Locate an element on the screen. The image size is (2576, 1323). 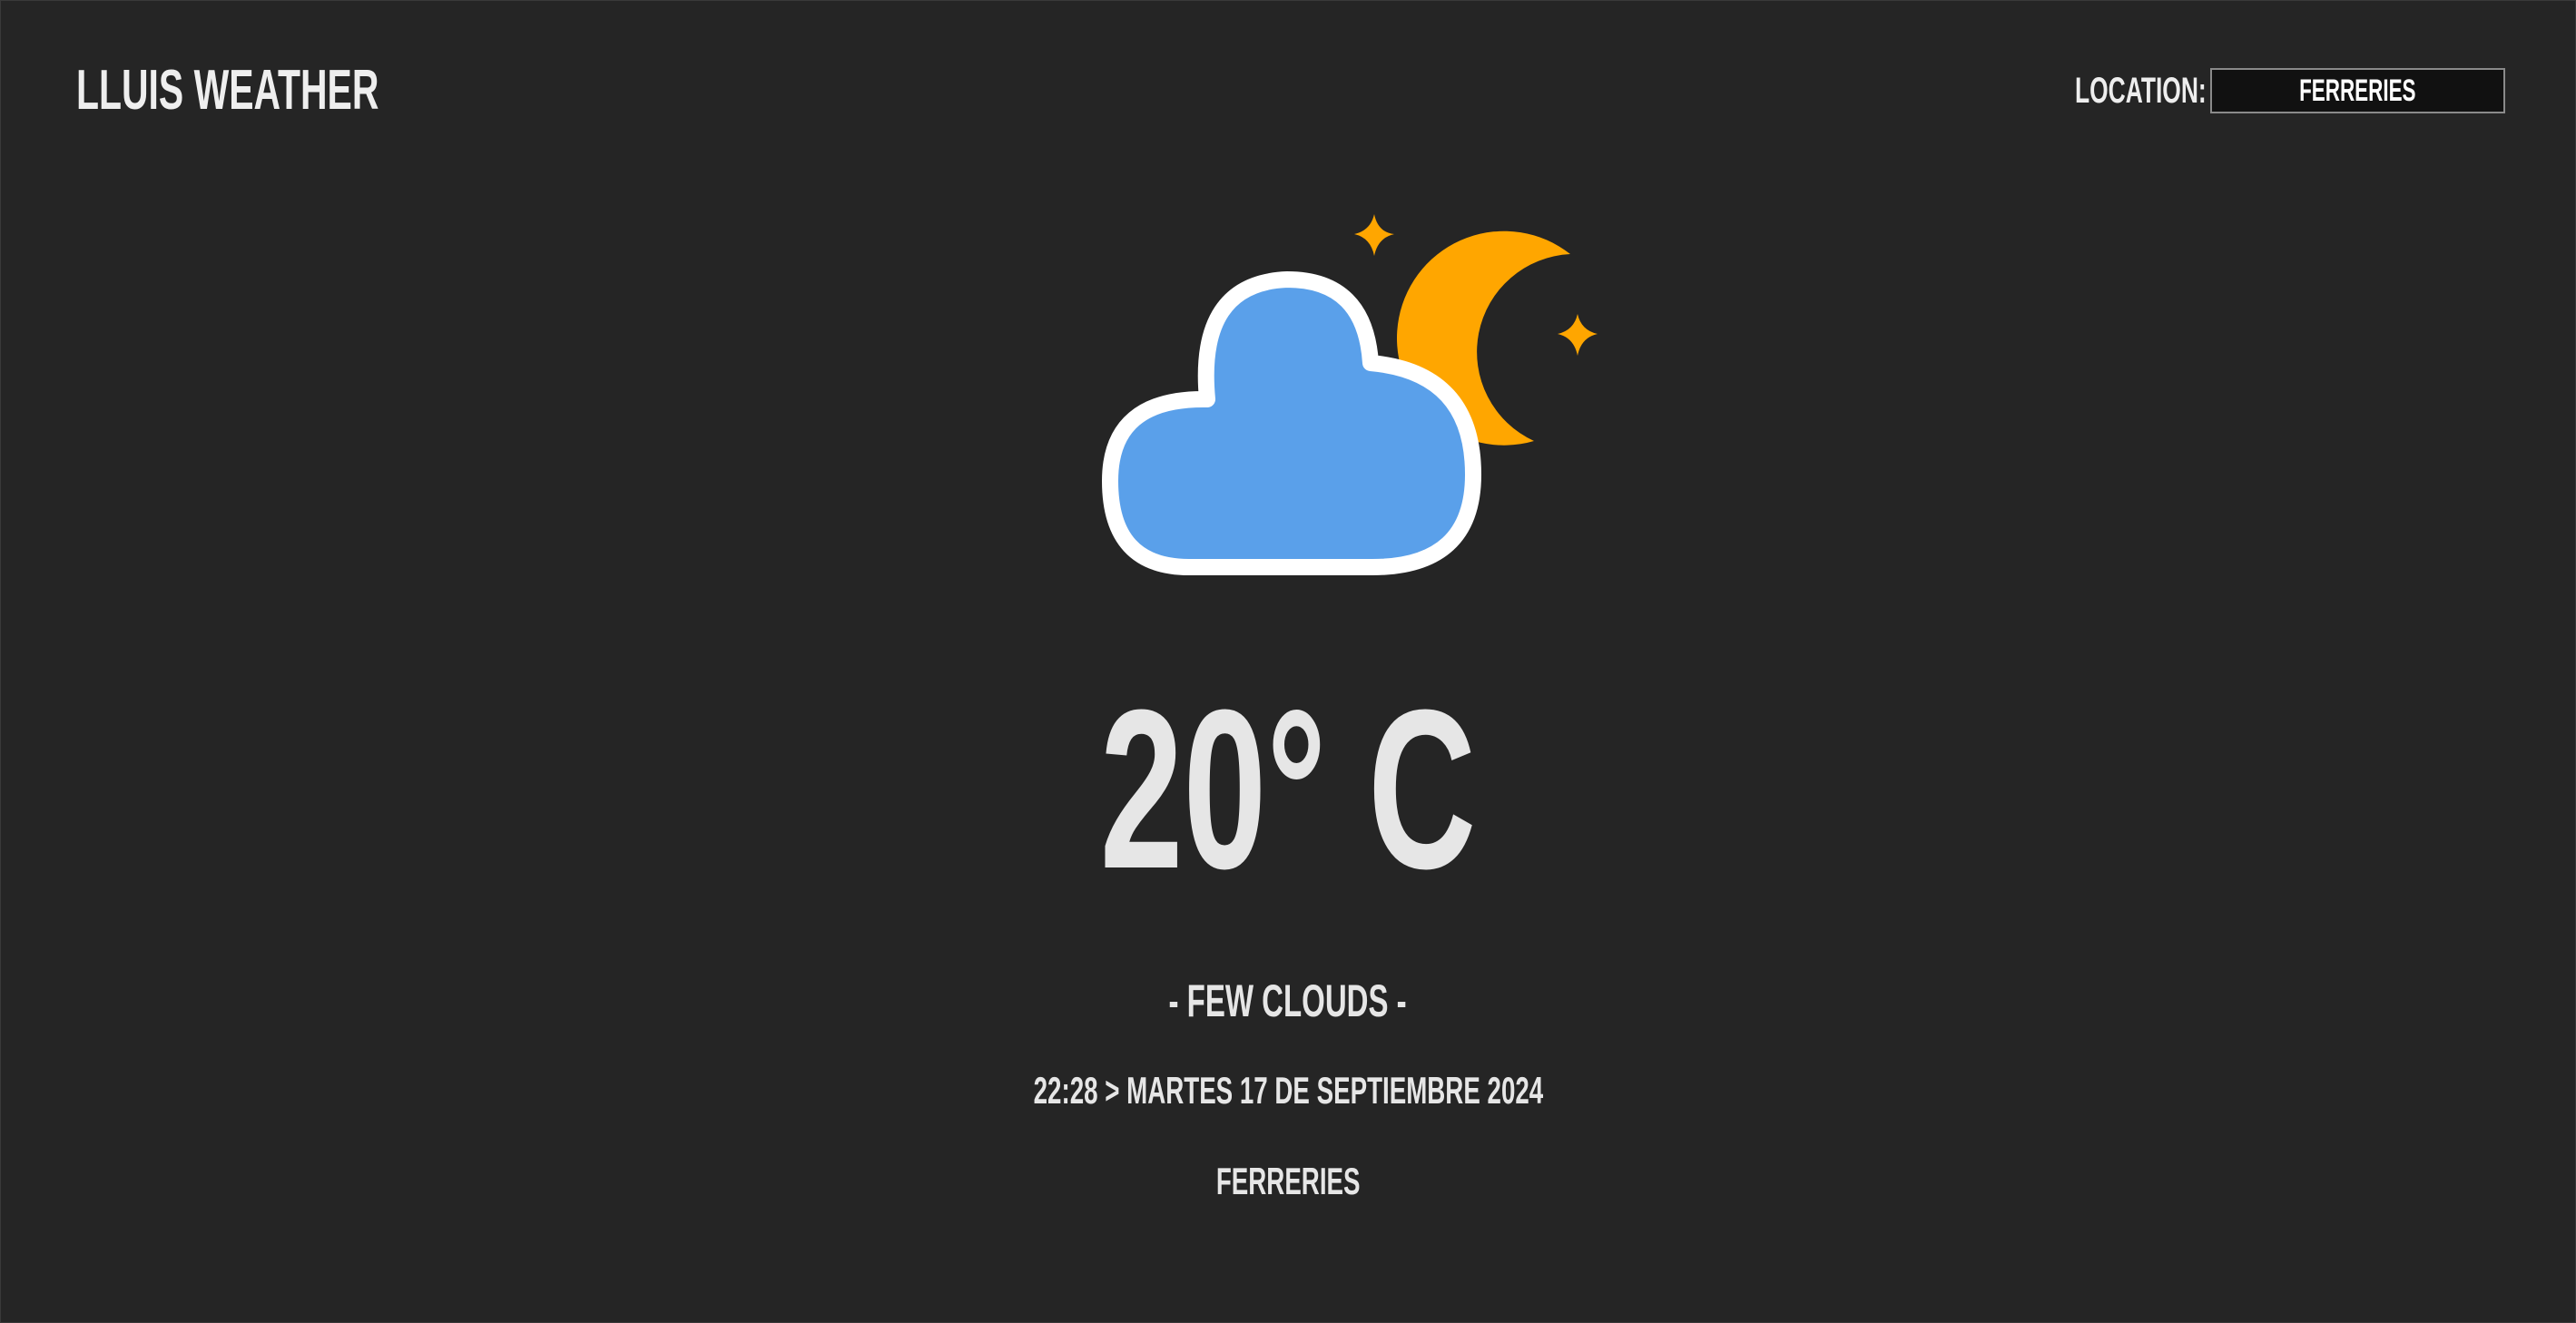
weather-description-text: - FEW CLOUDS - is located at coordinates (1288, 1000).